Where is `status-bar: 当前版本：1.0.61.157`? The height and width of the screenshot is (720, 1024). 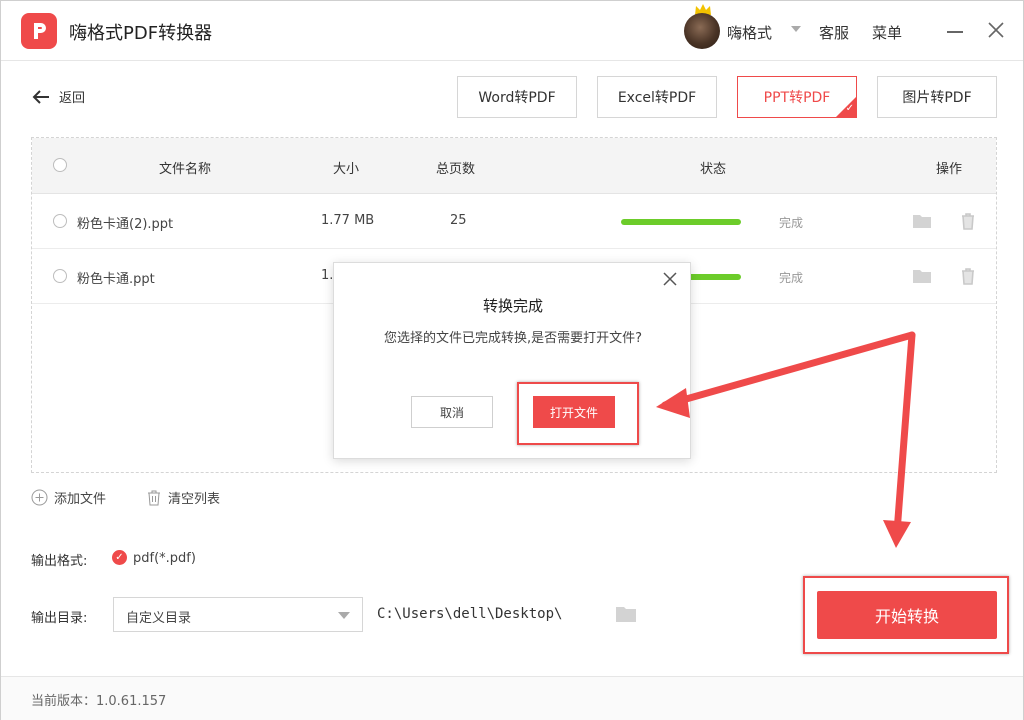
status-bar: 当前版本：1.0.61.157 is located at coordinates (512, 698).